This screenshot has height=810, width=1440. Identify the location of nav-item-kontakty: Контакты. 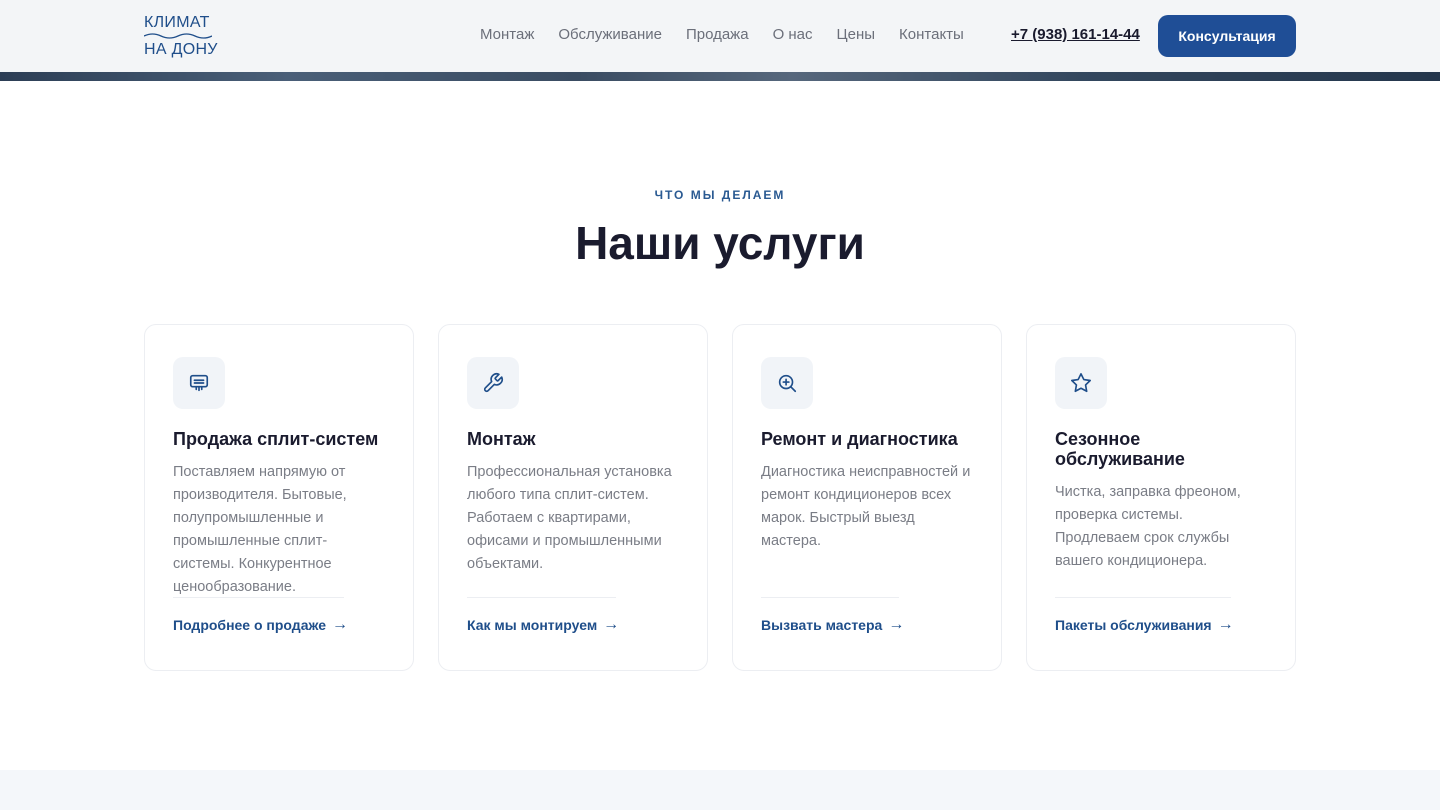
(931, 34).